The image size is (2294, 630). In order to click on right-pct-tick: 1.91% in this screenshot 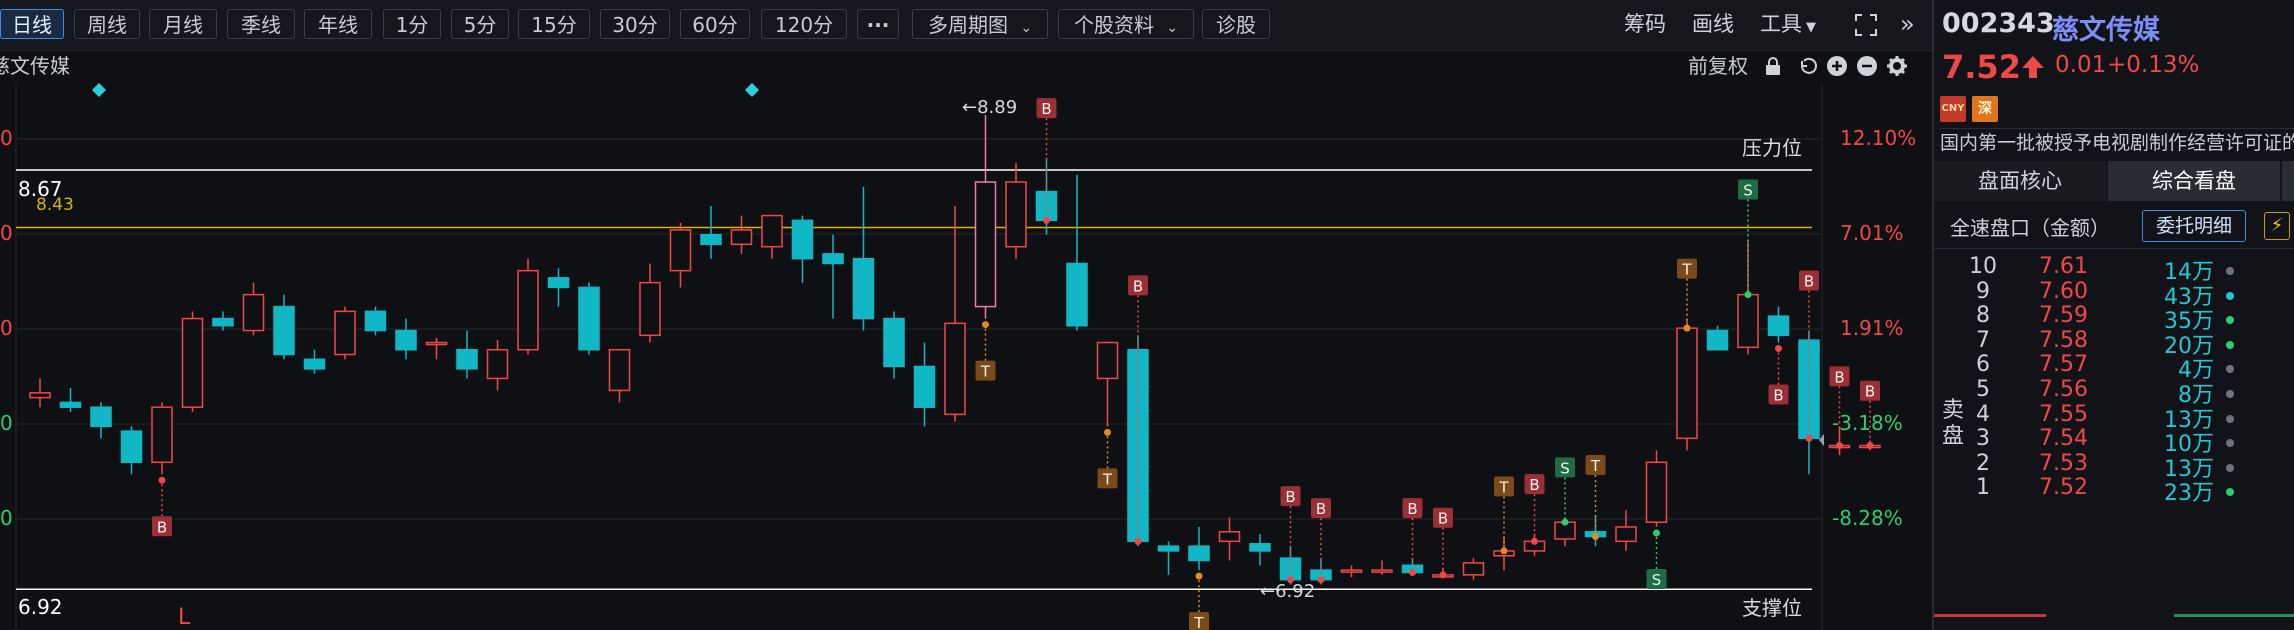, I will do `click(1872, 328)`.